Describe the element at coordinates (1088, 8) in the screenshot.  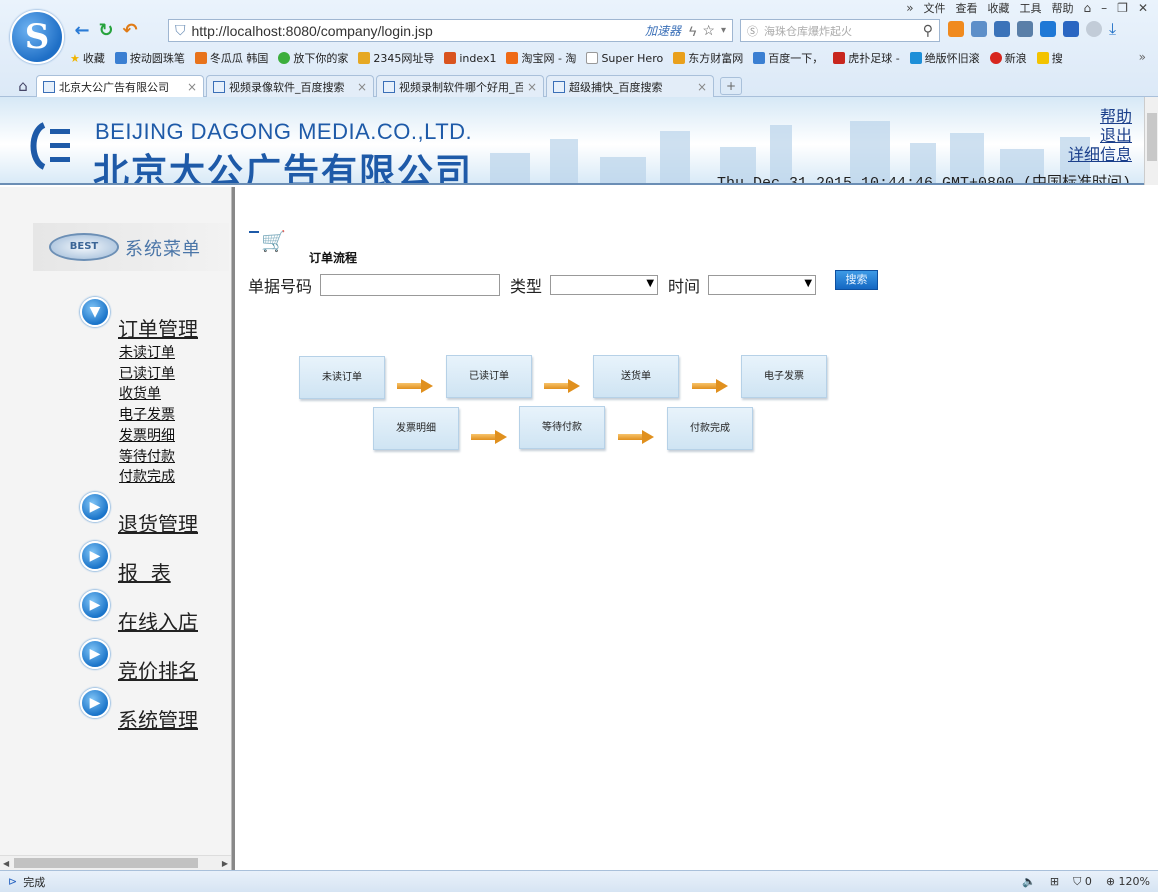
I see `skin-icon: ⌂` at that location.